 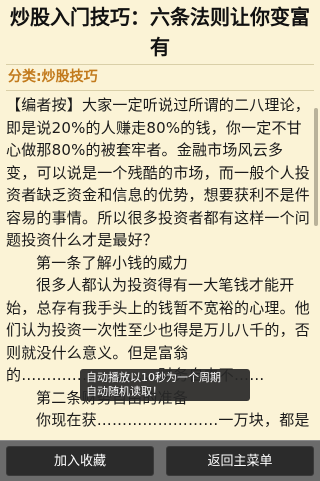 What do you see at coordinates (173, 420) in the screenshot?
I see `paragraph-body-2: 你现在获……………………一万块，都是` at bounding box center [173, 420].